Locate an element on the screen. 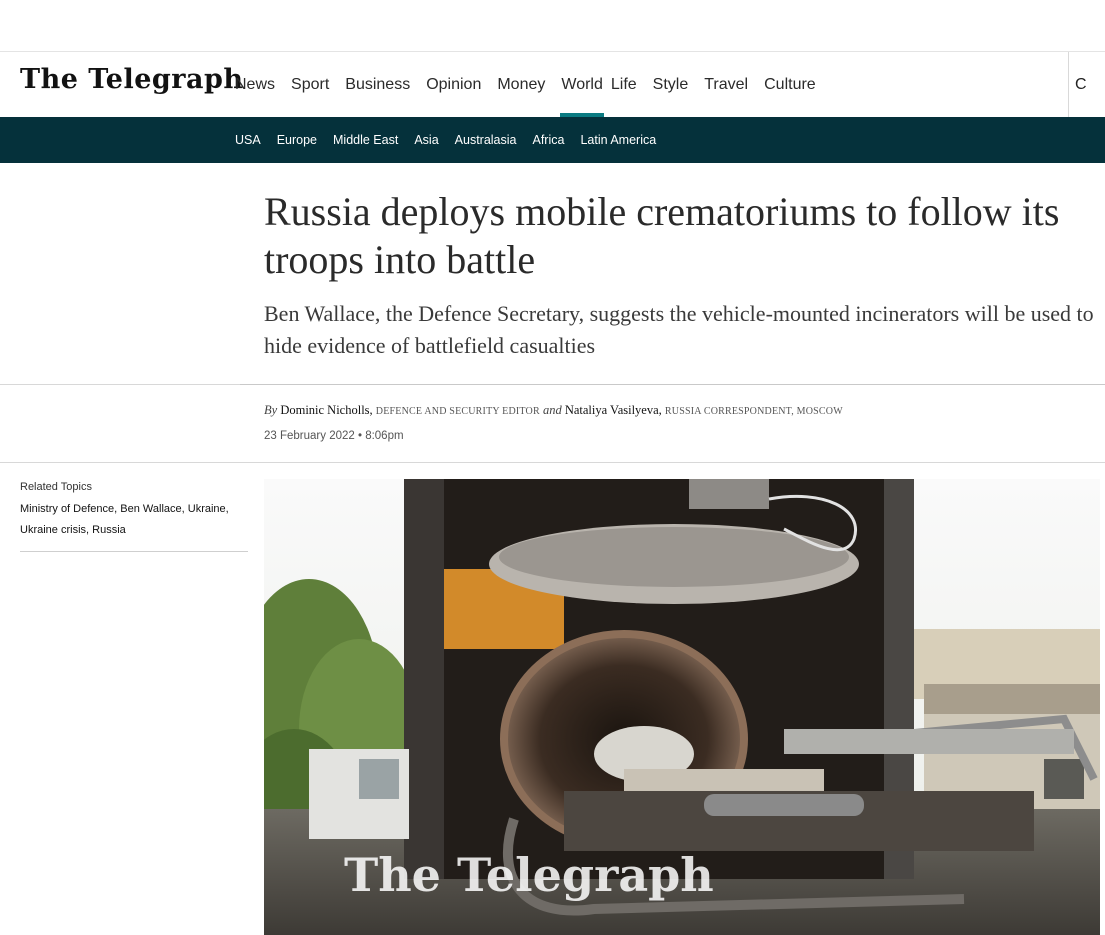 This screenshot has width=1105, height=935. image-watermark: The Telegraph is located at coordinates (529, 875).